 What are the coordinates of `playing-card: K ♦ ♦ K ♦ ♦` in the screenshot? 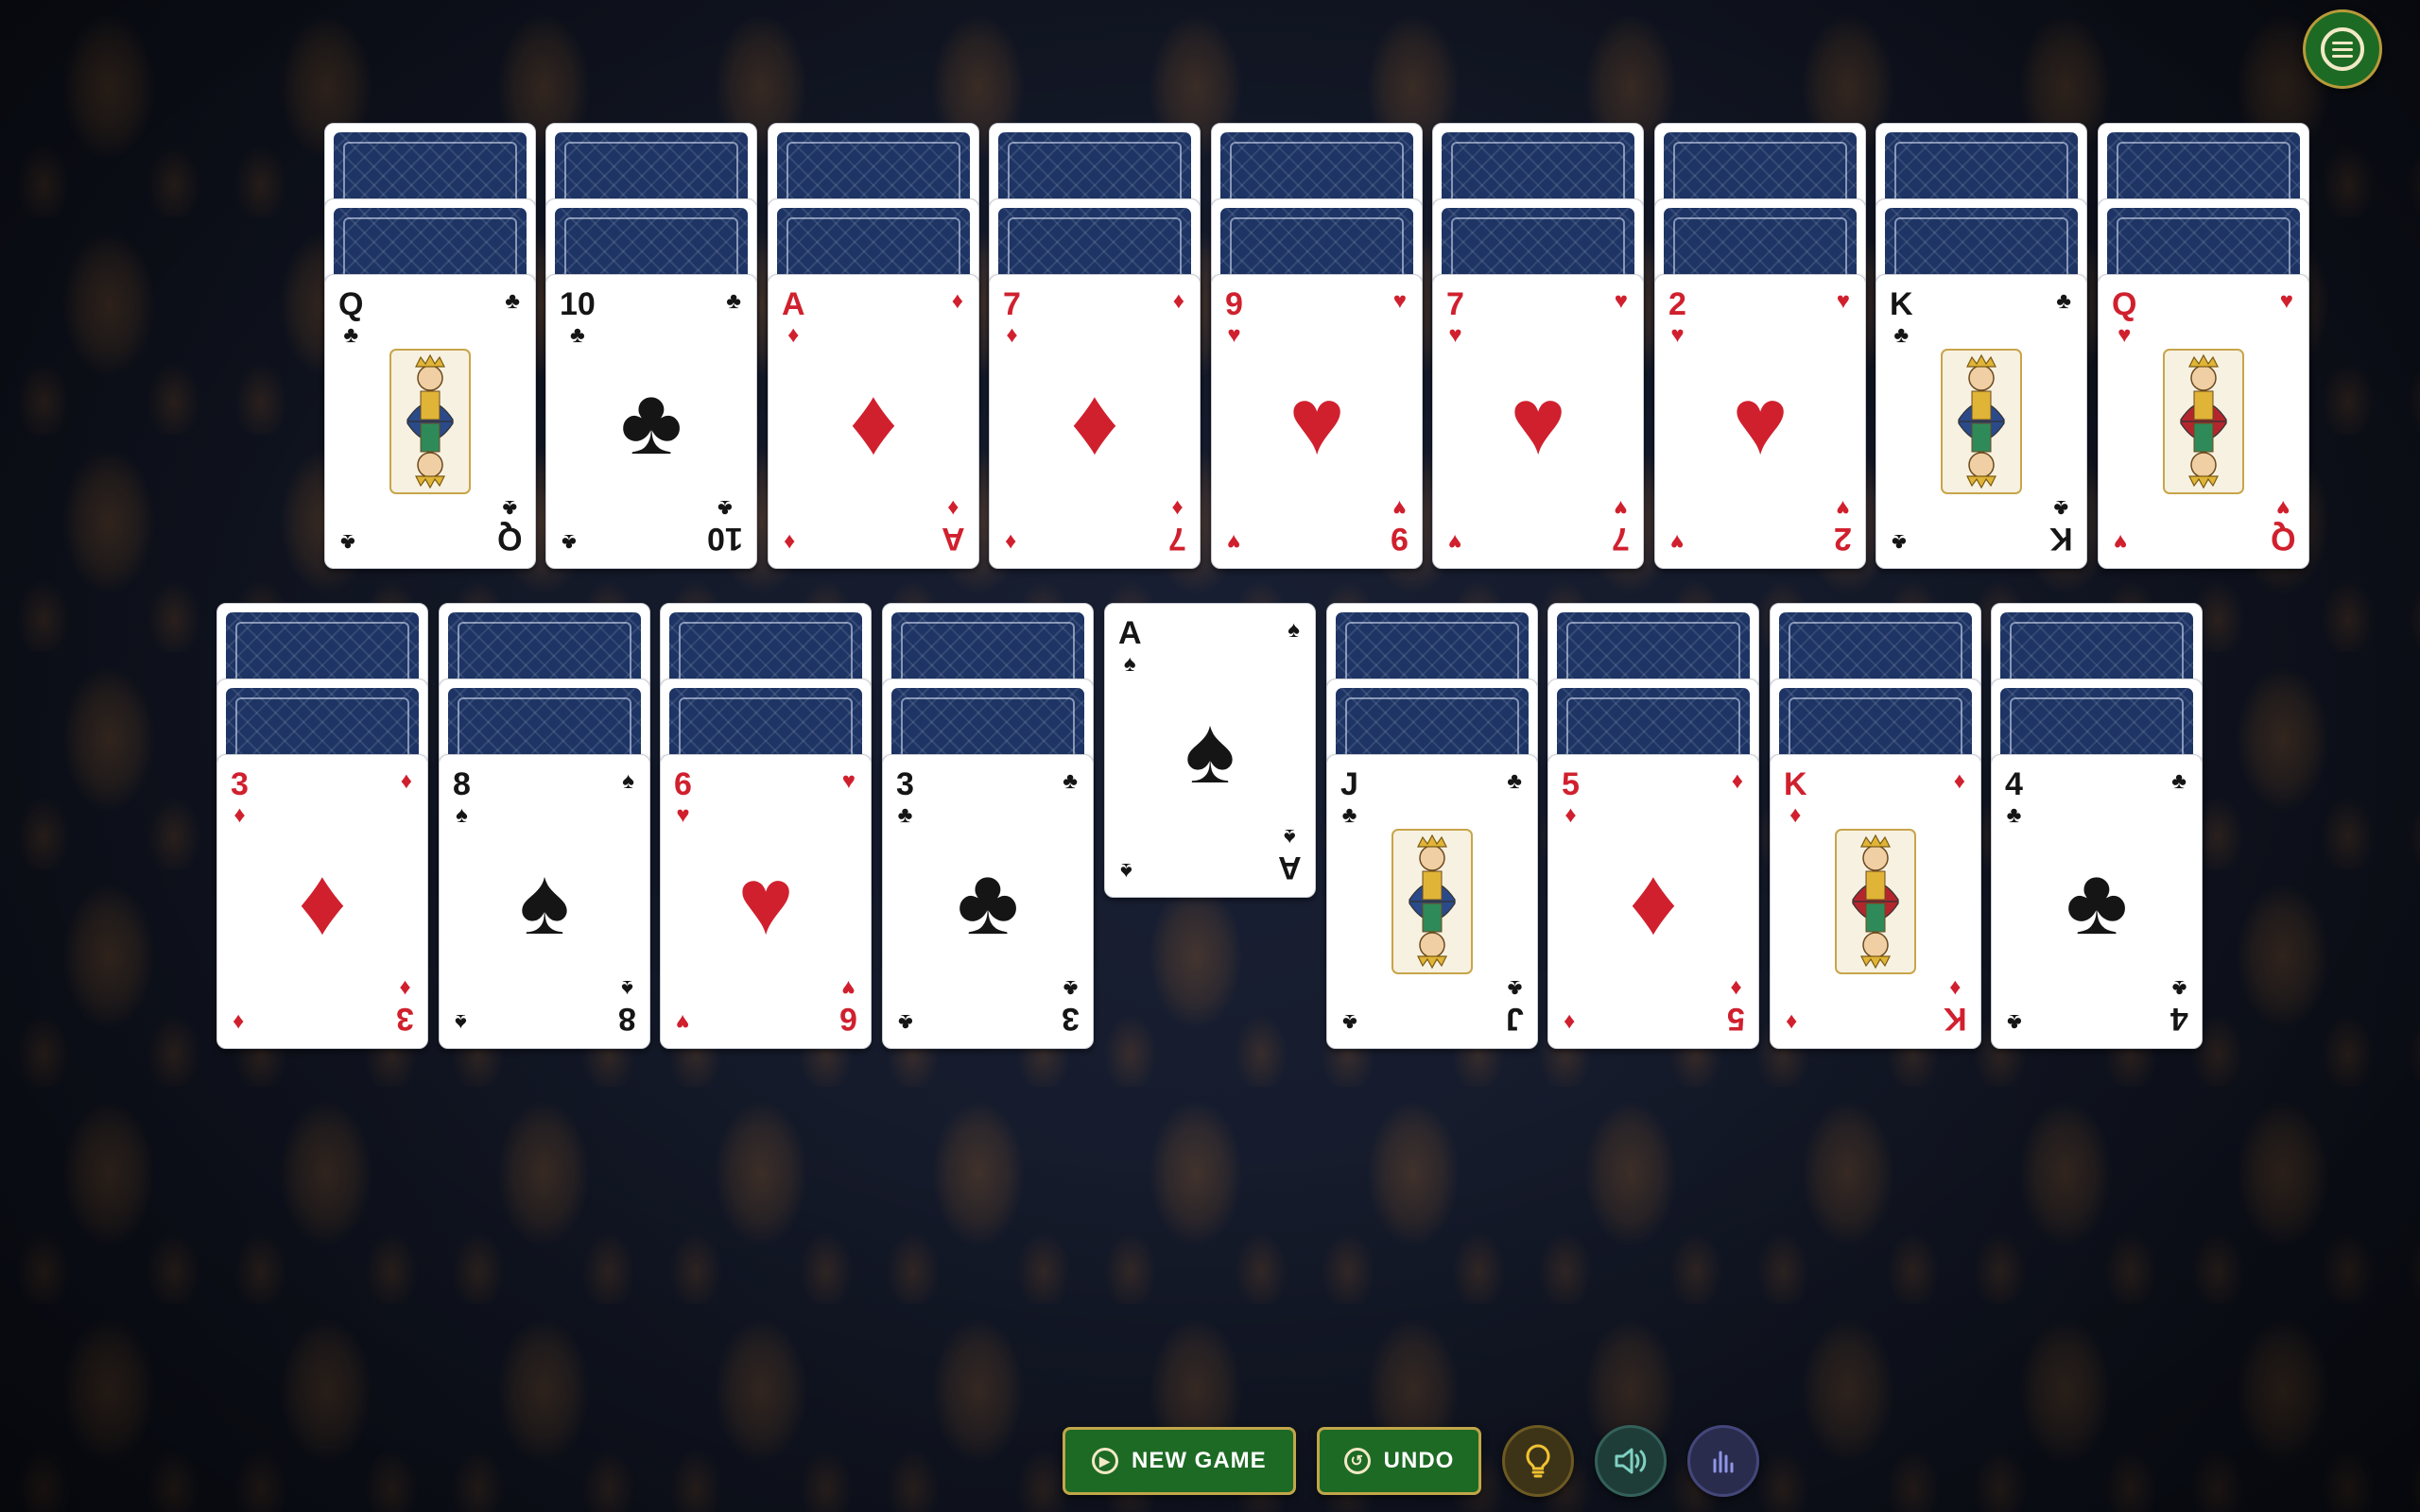 It's located at (1875, 901).